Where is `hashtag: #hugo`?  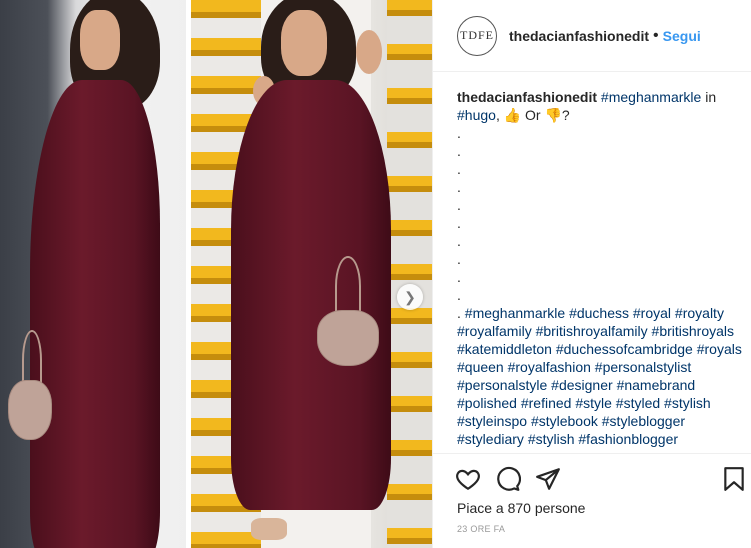 hashtag: #hugo is located at coordinates (476, 115).